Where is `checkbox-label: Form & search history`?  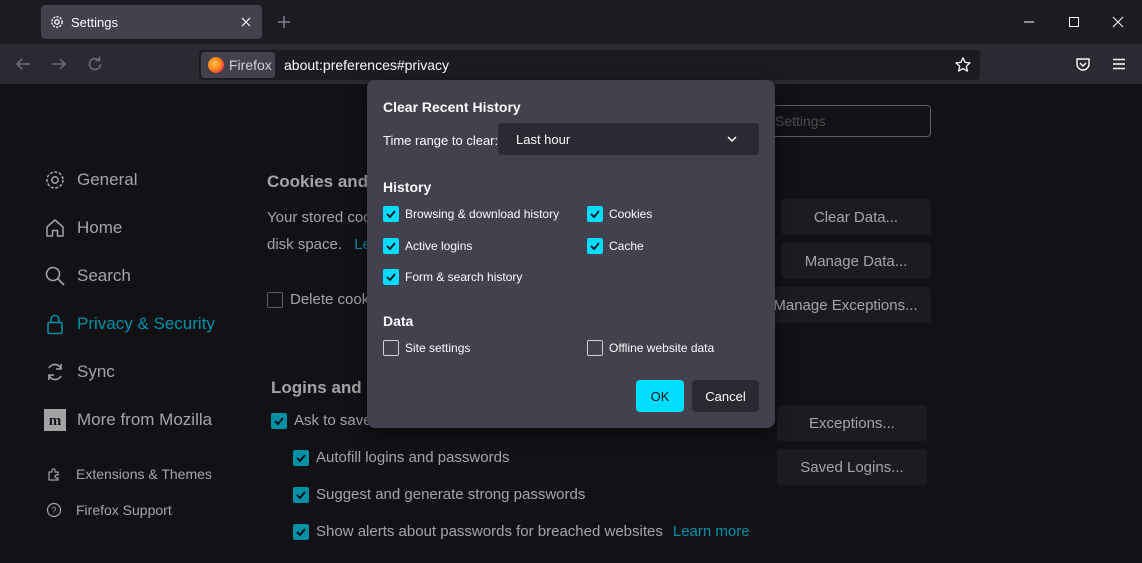
checkbox-label: Form & search history is located at coordinates (464, 277).